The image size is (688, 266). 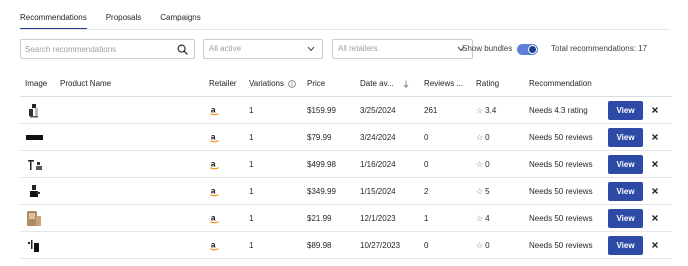 I want to click on cell-date: 12/1/2023, so click(x=378, y=218).